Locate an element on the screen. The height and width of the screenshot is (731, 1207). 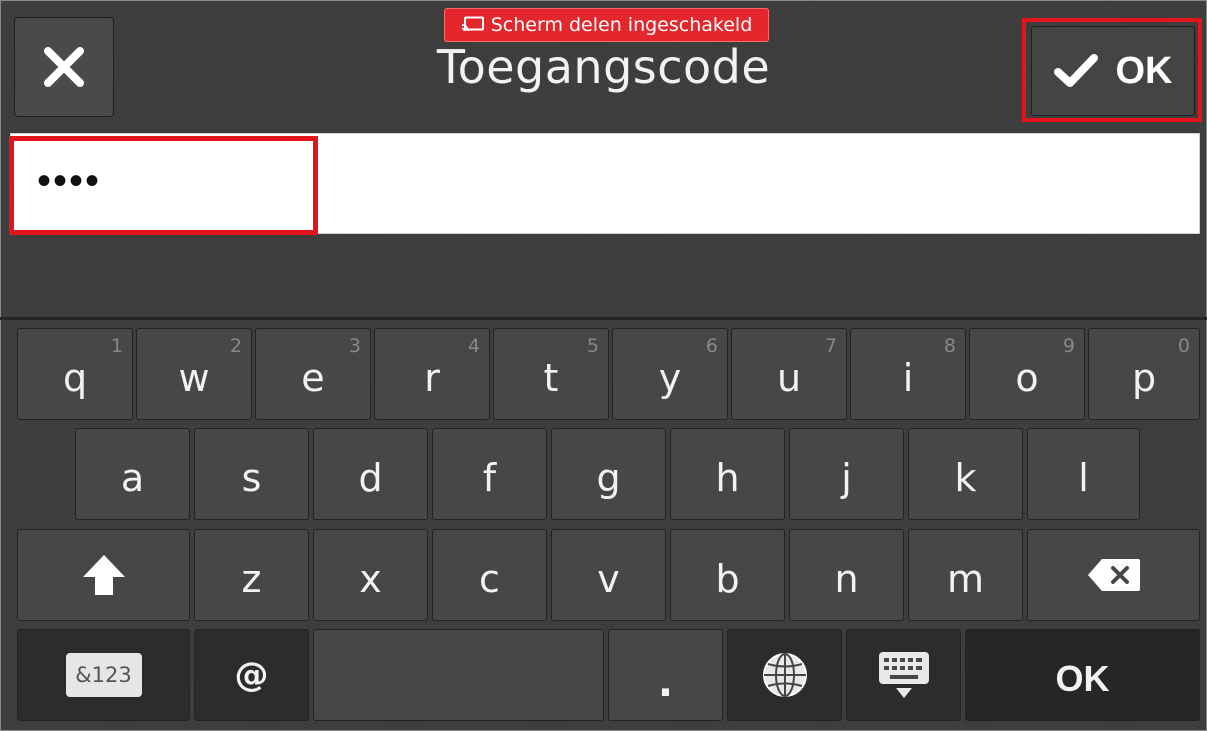
key-label: g is located at coordinates (608, 478).